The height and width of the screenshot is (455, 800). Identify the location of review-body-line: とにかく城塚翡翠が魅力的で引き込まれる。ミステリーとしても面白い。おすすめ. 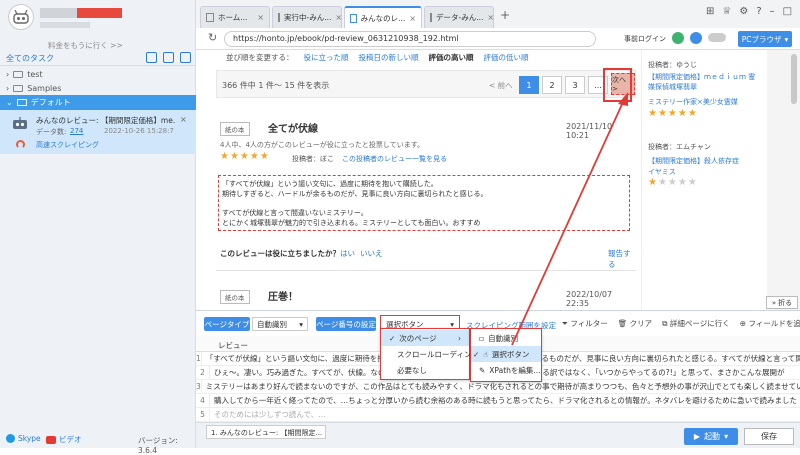
(351, 223).